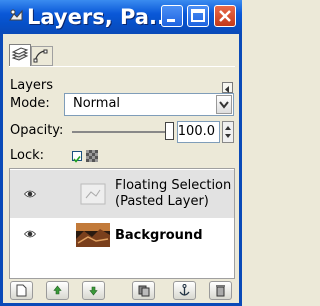  I want to click on opacity-slider-track, so click(120, 132).